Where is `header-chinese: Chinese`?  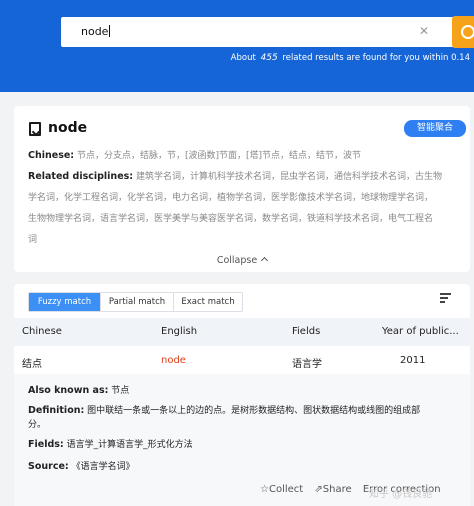 header-chinese: Chinese is located at coordinates (42, 331).